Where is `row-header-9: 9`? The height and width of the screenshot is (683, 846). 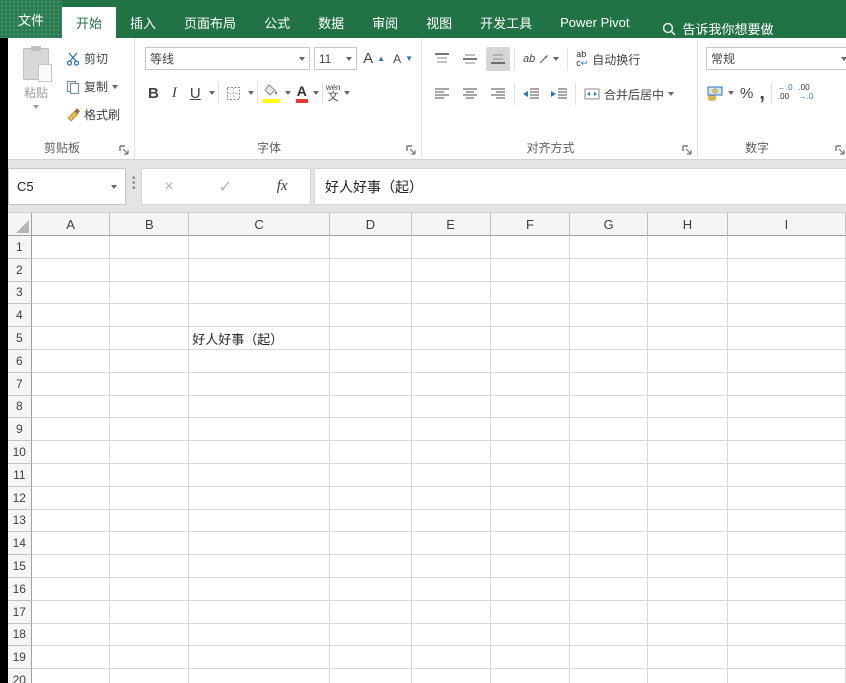
row-header-9: 9 is located at coordinates (20, 430).